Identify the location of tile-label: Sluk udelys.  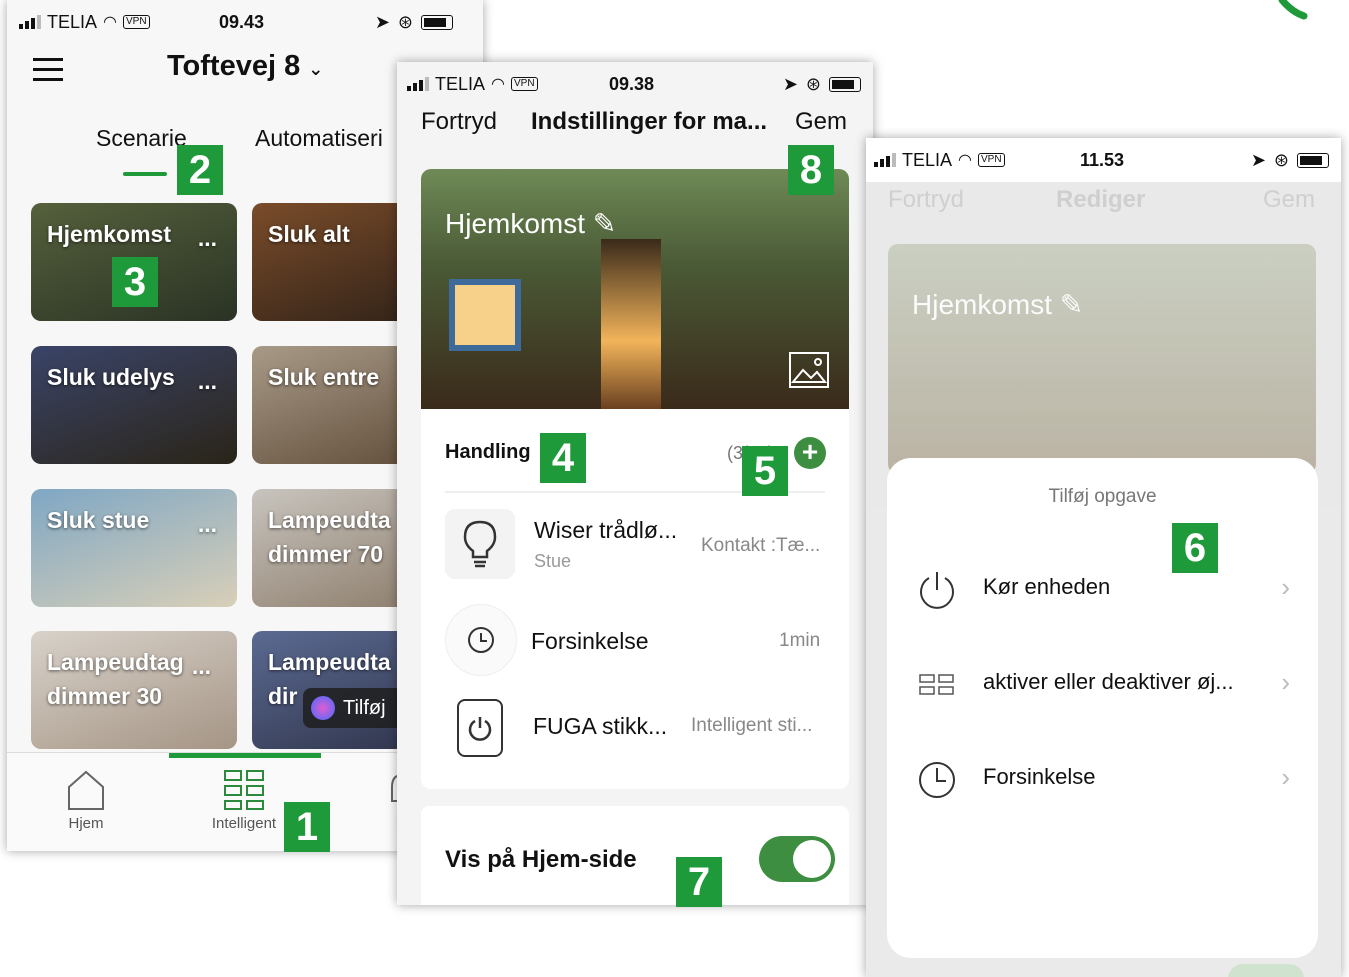
(111, 377).